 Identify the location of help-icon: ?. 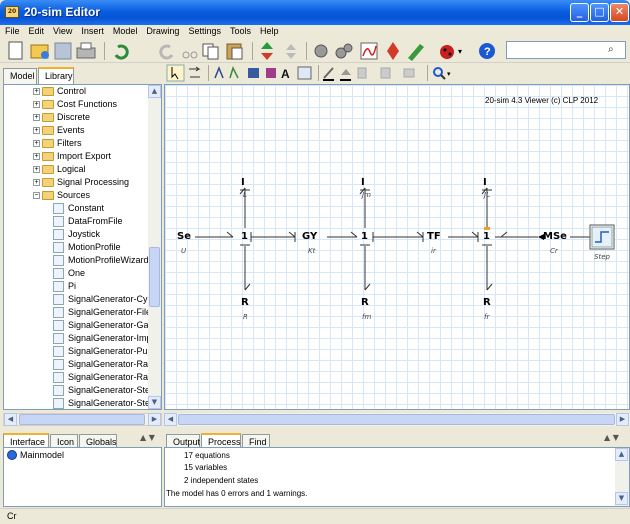
(487, 51).